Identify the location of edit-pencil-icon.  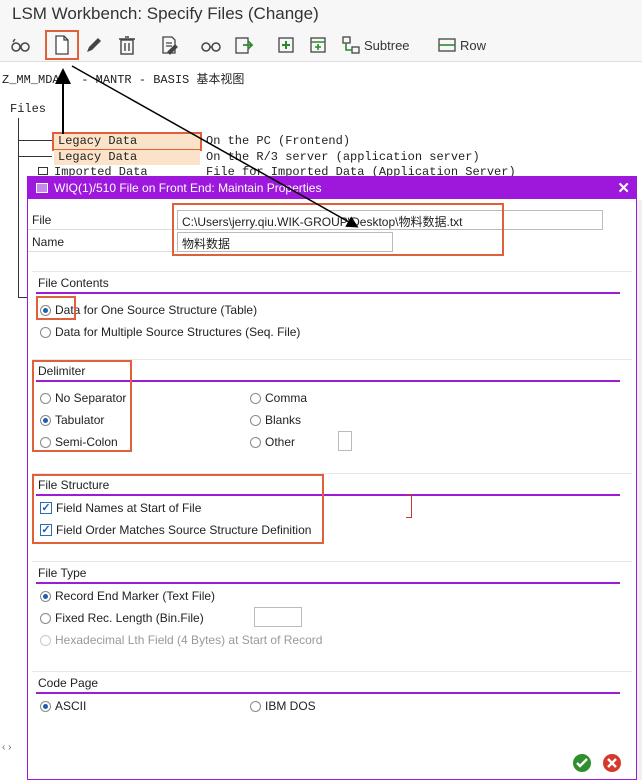
(94, 45).